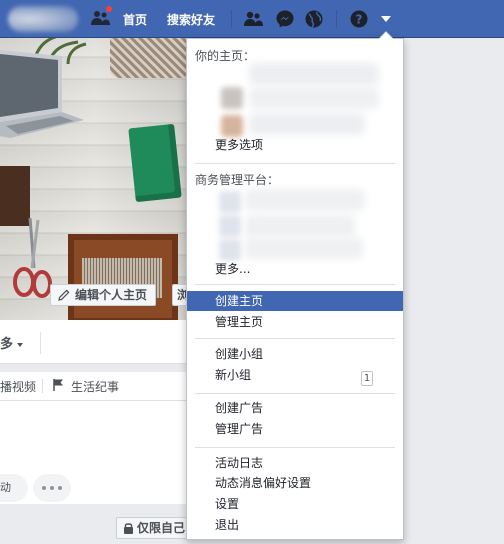 The image size is (504, 544). I want to click on menu-create-group: 创建小组, so click(295, 354).